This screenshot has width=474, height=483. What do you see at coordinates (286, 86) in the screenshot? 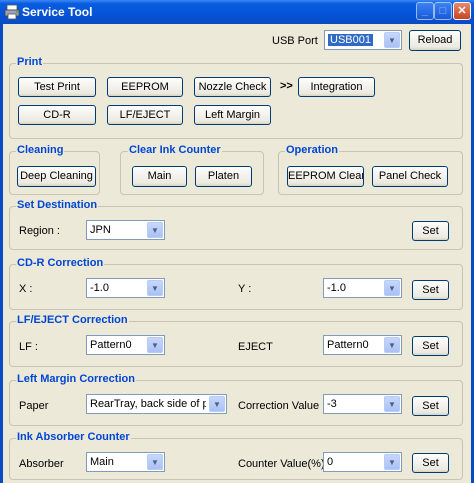
I see `chevrons-icon: >>` at bounding box center [286, 86].